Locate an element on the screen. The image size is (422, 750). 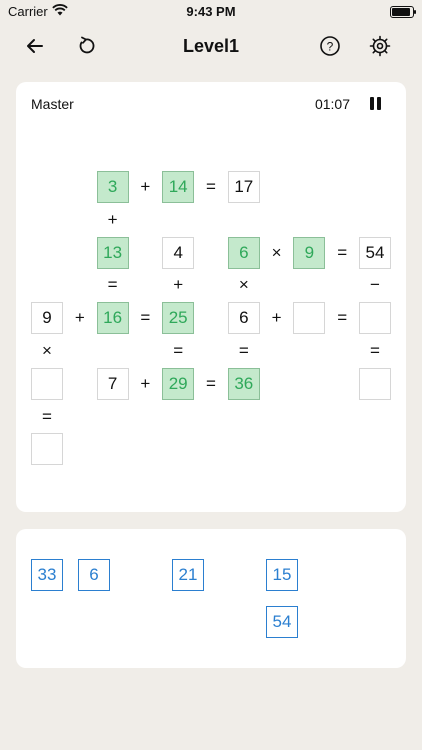
cell-3: 3 is located at coordinates (112, 187).